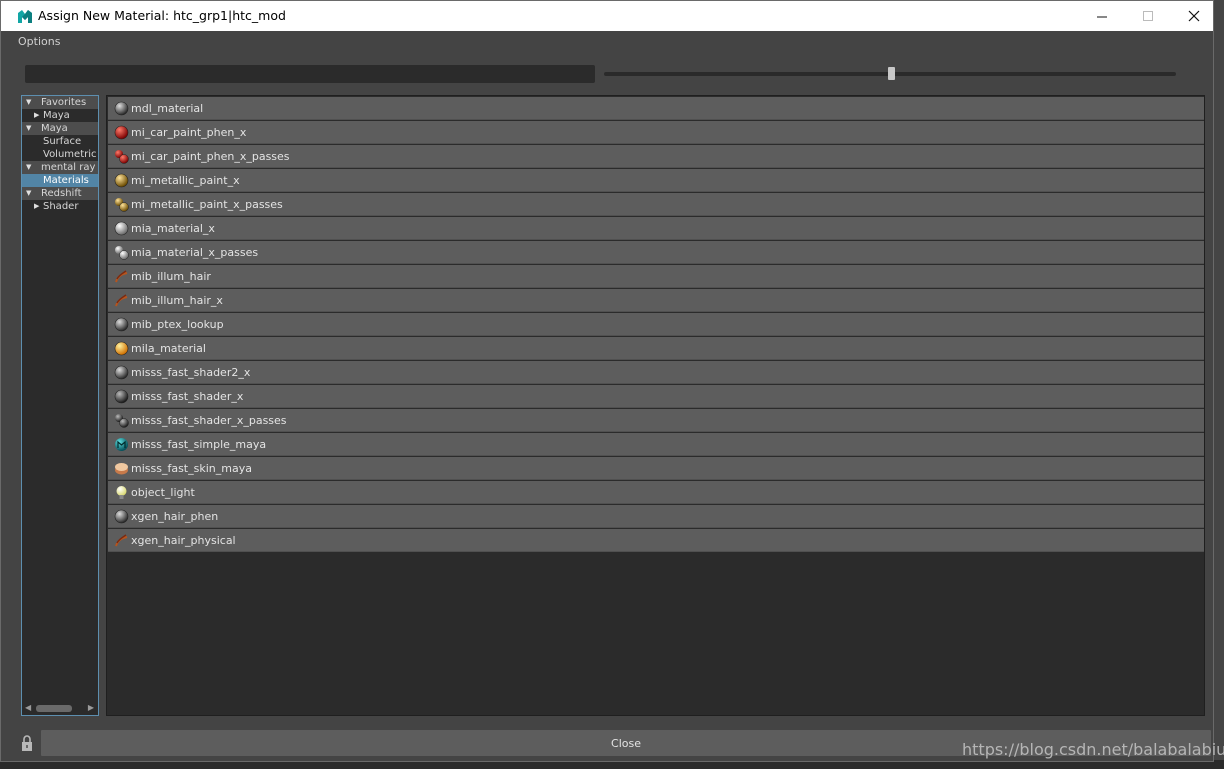  I want to click on title-bar: Assign New Material: htc_grp1|htc_mod, so click(607, 16).